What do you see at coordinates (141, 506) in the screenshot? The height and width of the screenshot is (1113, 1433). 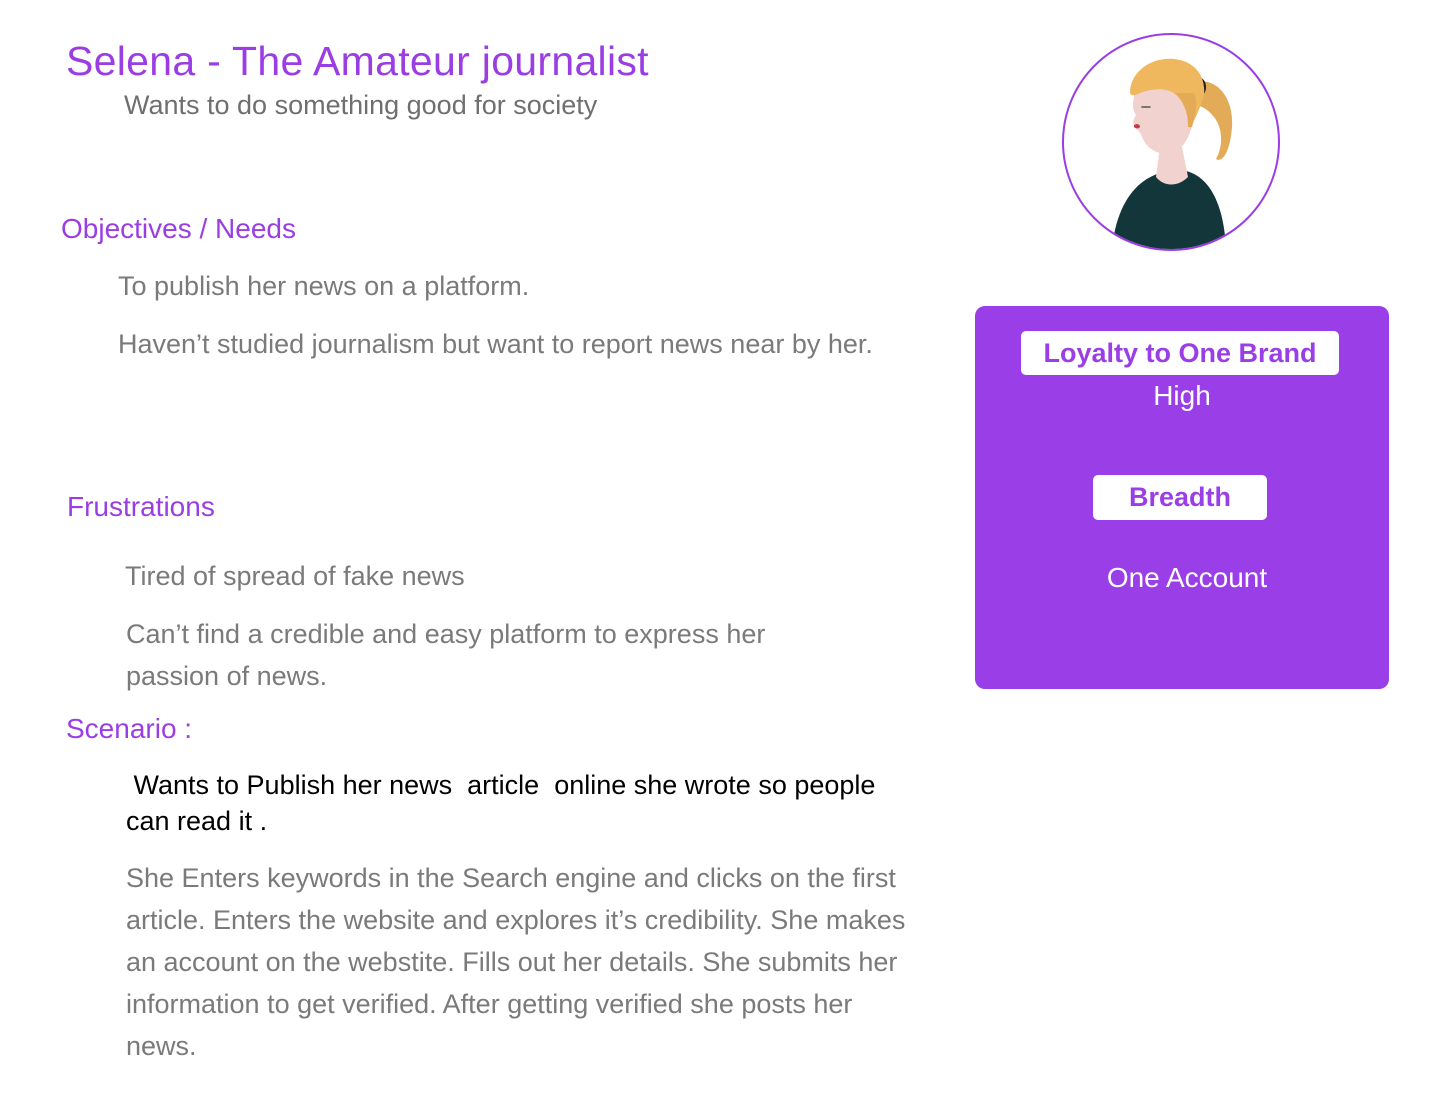 I see `frustrations-heading: Frustrations` at bounding box center [141, 506].